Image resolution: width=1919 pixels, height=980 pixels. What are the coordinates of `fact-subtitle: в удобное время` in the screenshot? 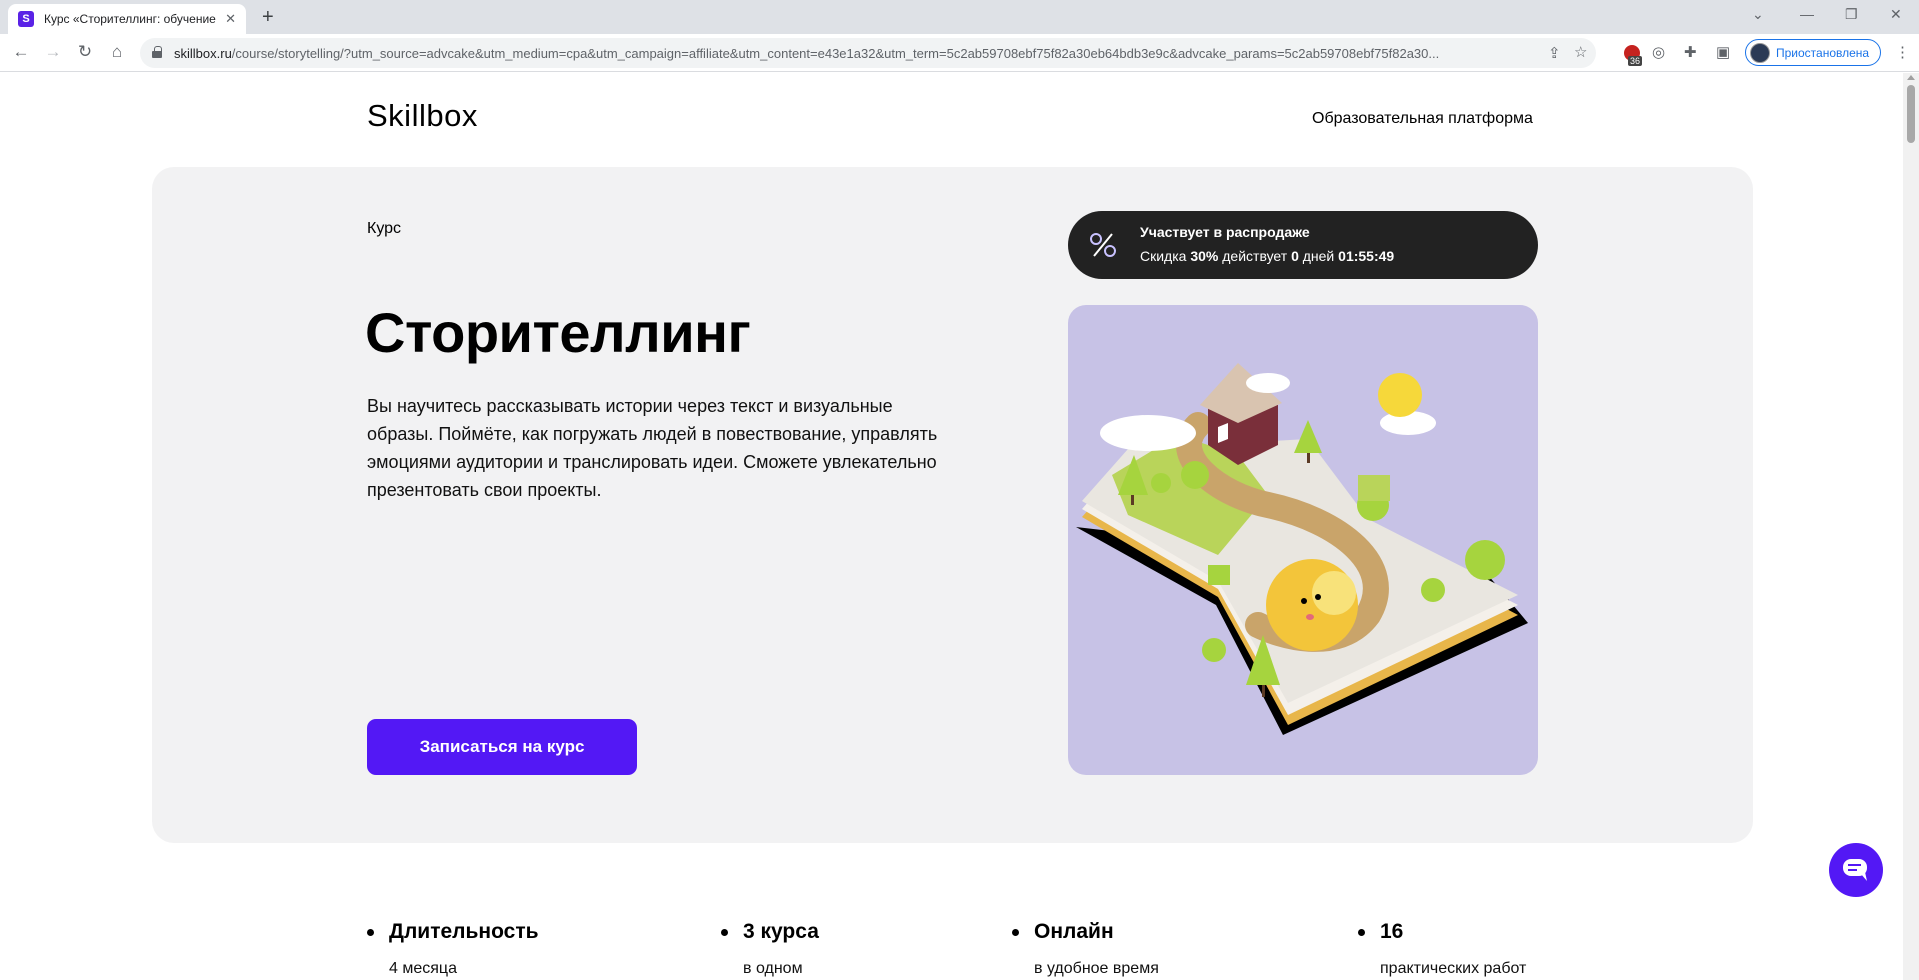 It's located at (1096, 968).